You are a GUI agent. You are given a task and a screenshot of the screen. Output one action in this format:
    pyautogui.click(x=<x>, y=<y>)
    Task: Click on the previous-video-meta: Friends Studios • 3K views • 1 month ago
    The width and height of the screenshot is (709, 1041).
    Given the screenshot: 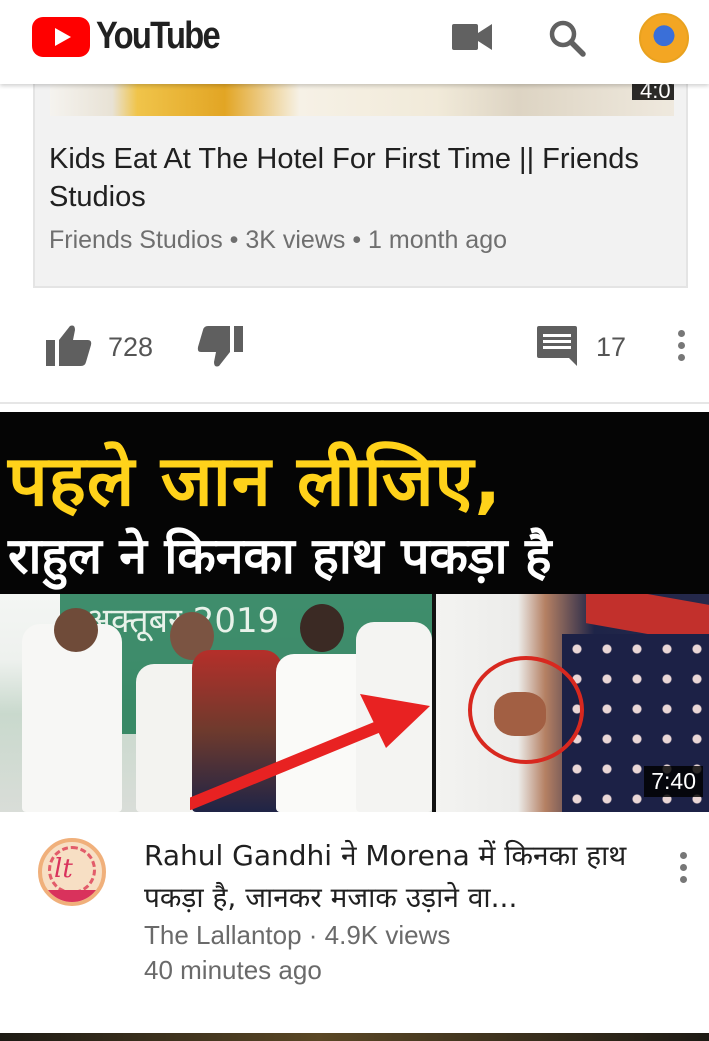 What is the action you would take?
    pyautogui.click(x=278, y=240)
    